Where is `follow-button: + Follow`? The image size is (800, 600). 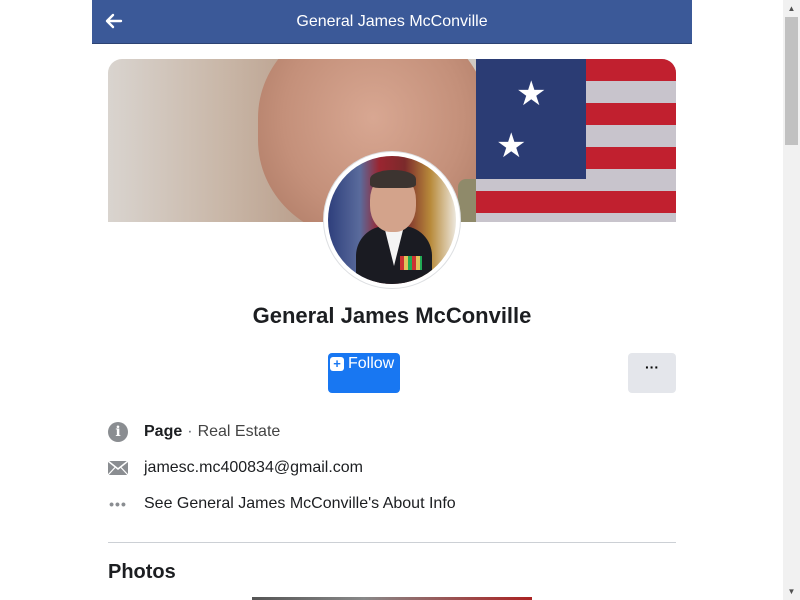
follow-button: + Follow is located at coordinates (364, 373).